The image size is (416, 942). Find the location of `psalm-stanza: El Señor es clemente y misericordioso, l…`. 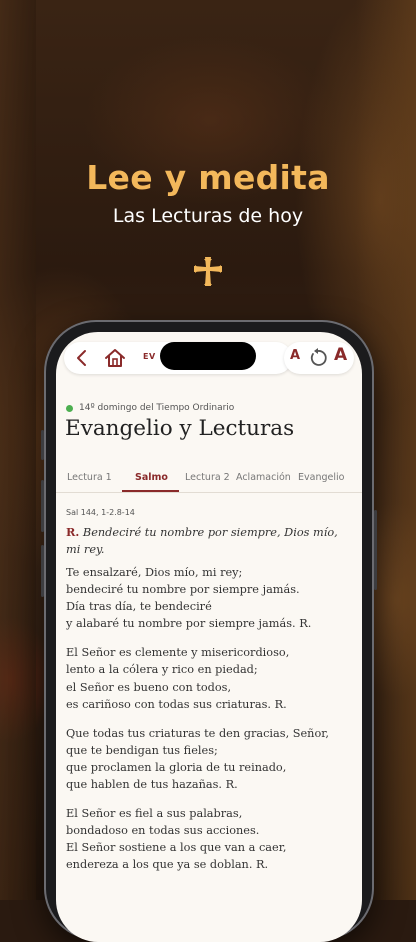

psalm-stanza: El Señor es clemente y misericordioso, l… is located at coordinates (211, 678).